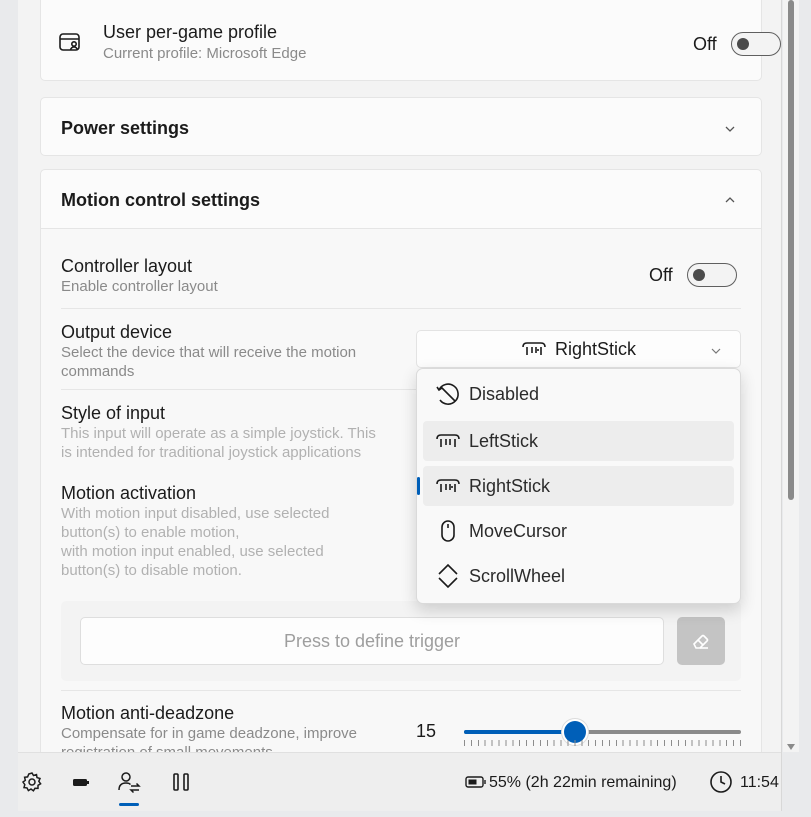 The image size is (811, 817). I want to click on scroll-arrows-icon, so click(448, 576).